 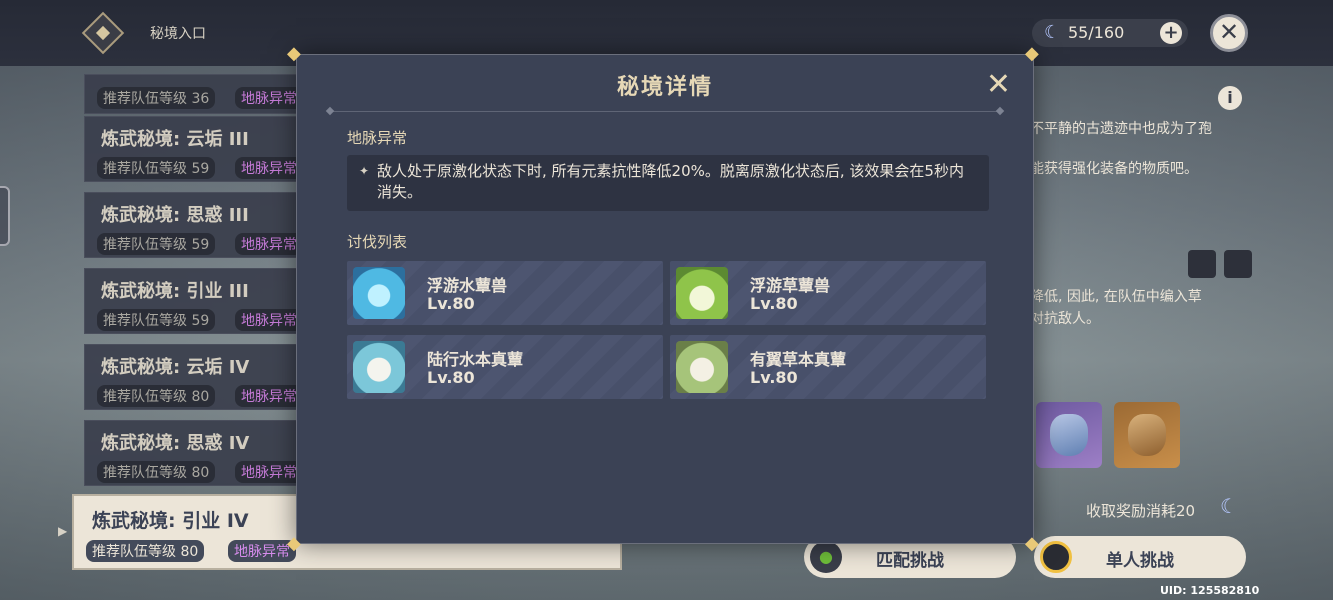 I want to click on enemy-name: 浮游水蕈兽, so click(x=467, y=285).